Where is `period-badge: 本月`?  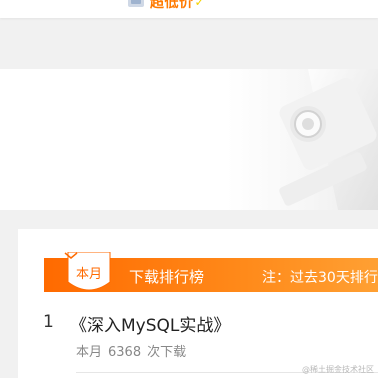
period-badge: 本月 is located at coordinates (89, 274).